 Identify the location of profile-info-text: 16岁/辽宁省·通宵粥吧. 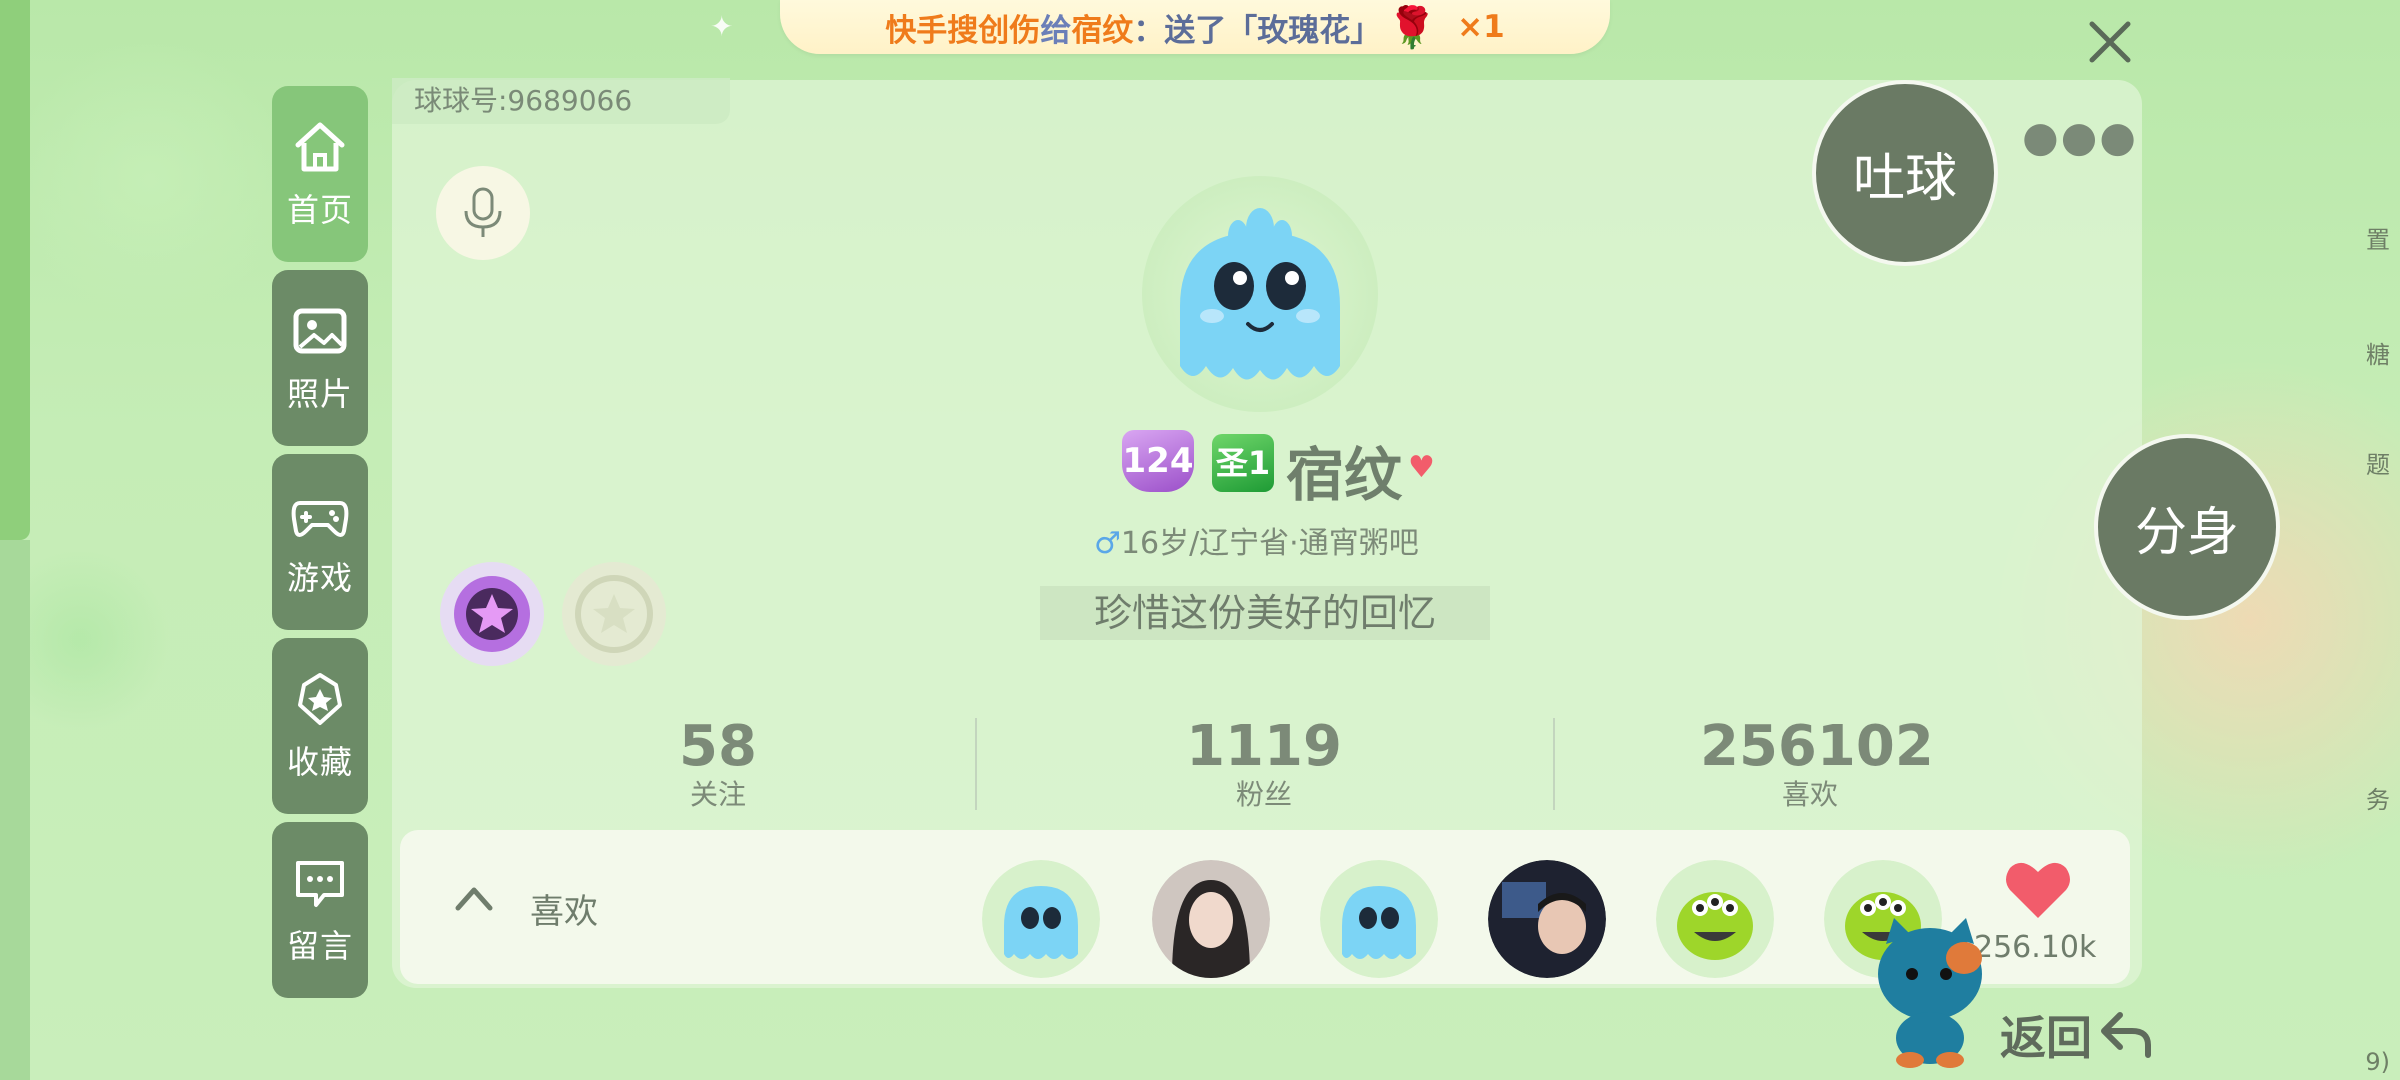
(1269, 543).